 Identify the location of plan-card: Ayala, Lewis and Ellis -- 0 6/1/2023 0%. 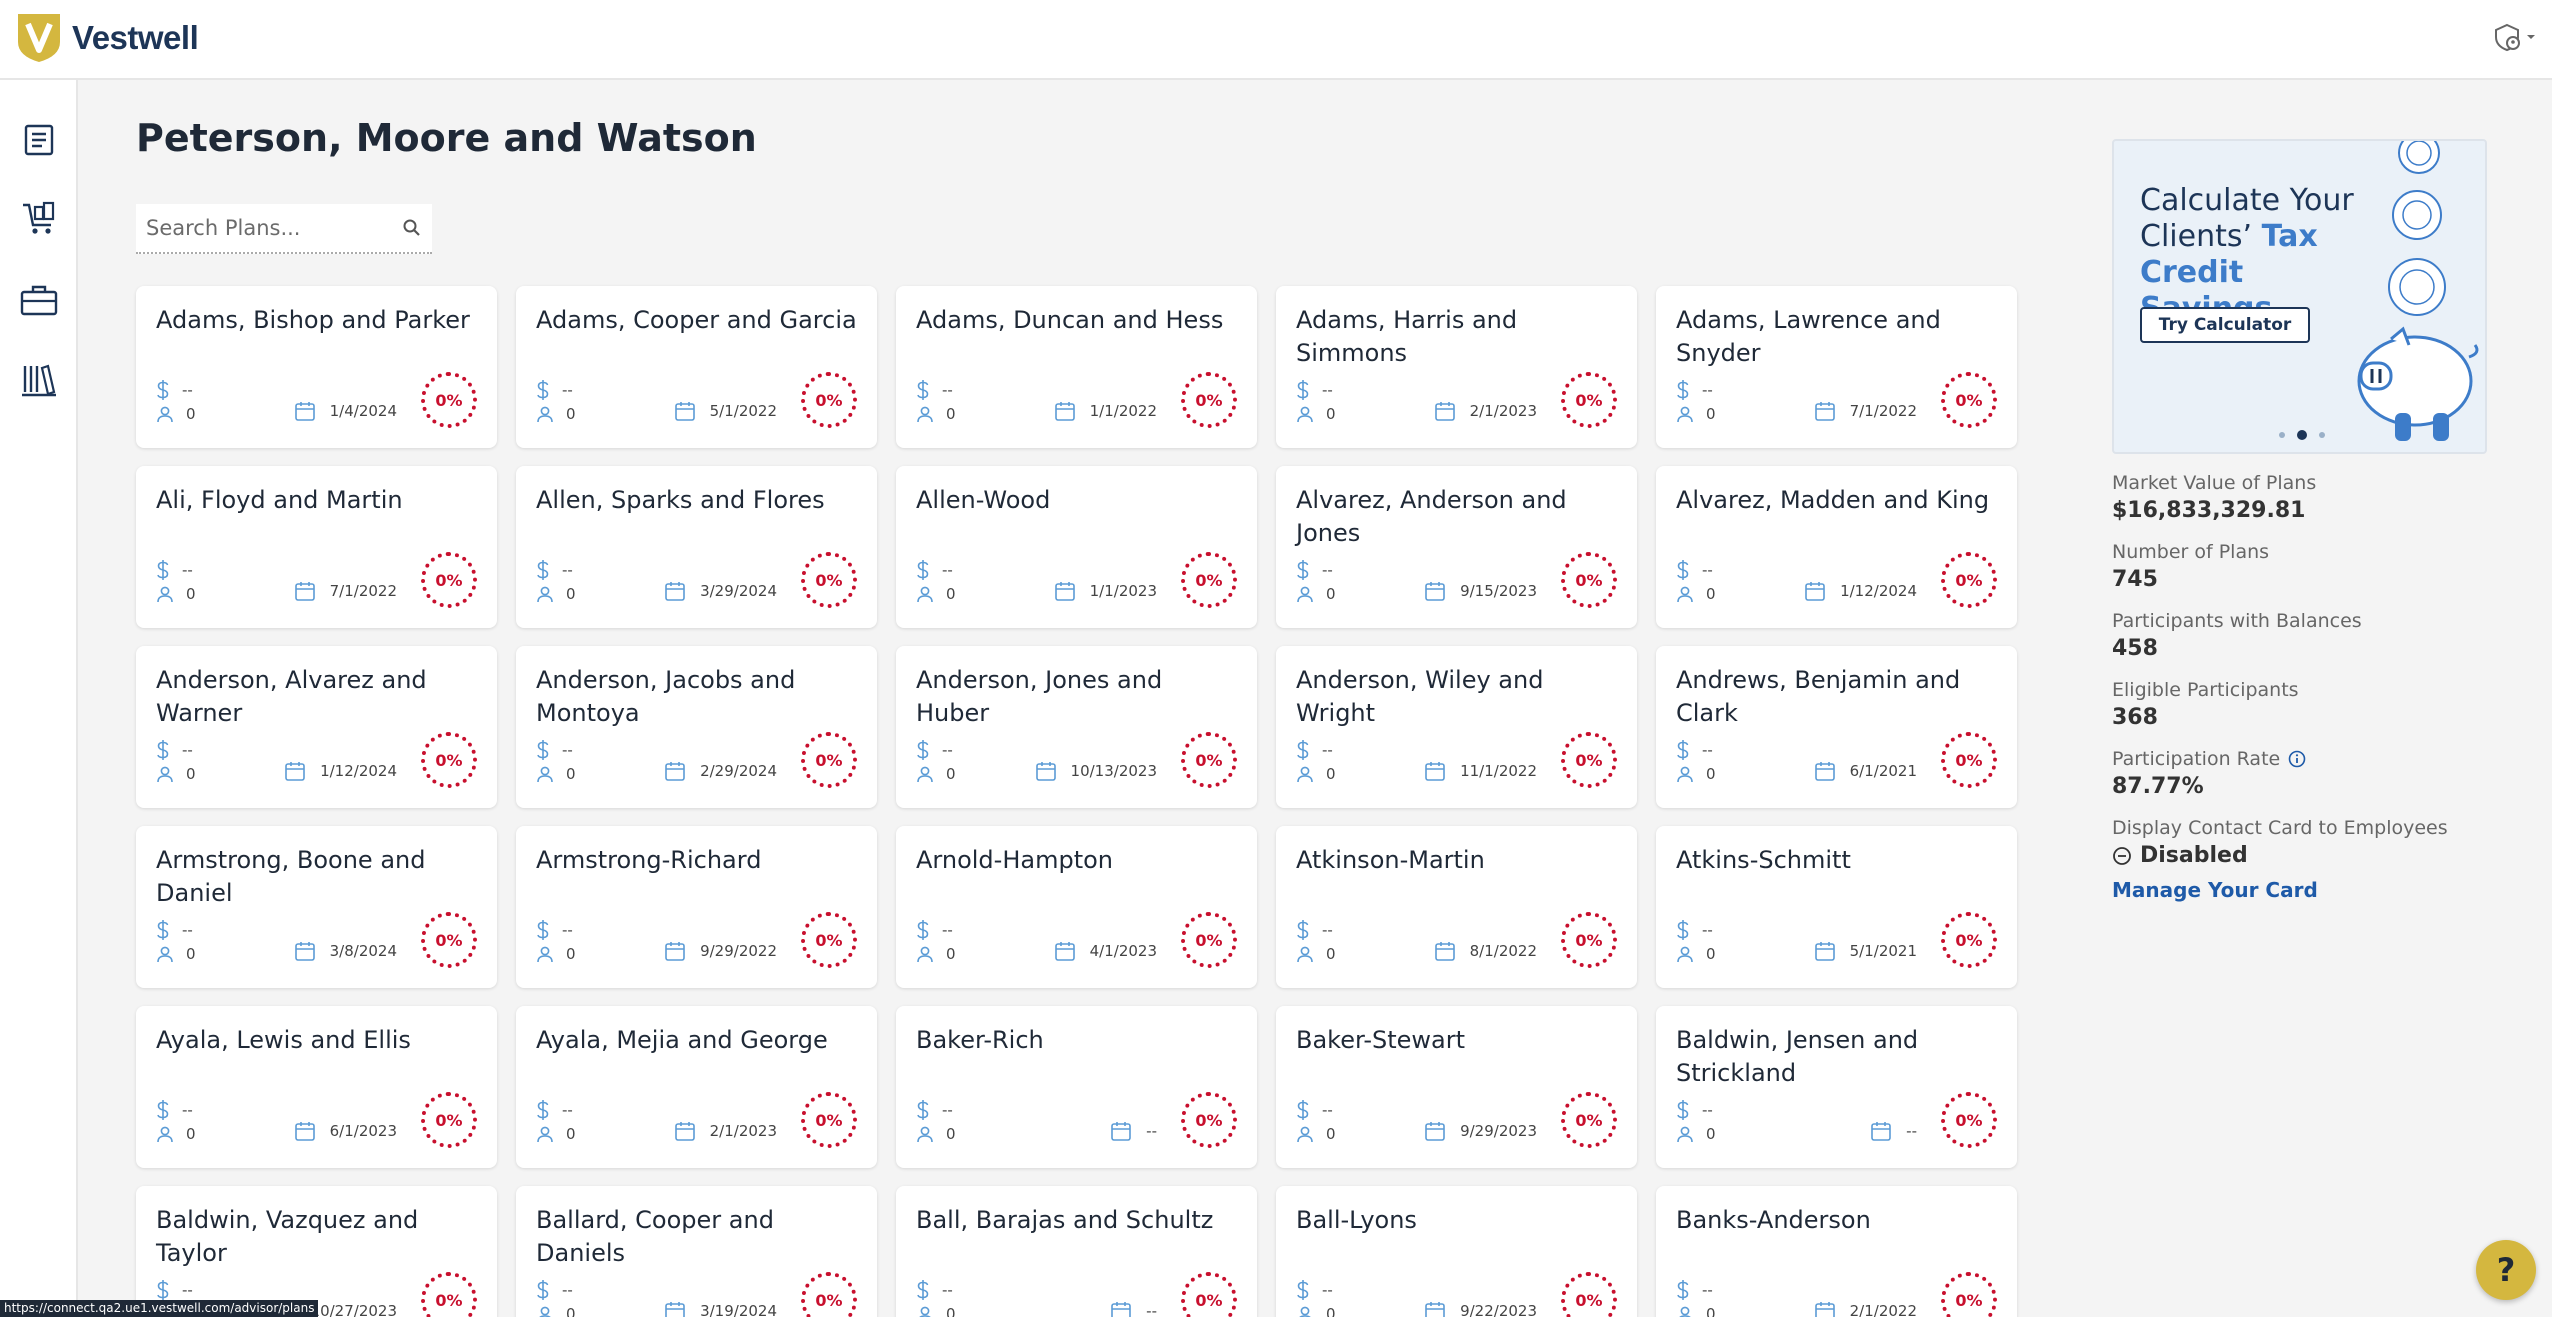
(316, 1087).